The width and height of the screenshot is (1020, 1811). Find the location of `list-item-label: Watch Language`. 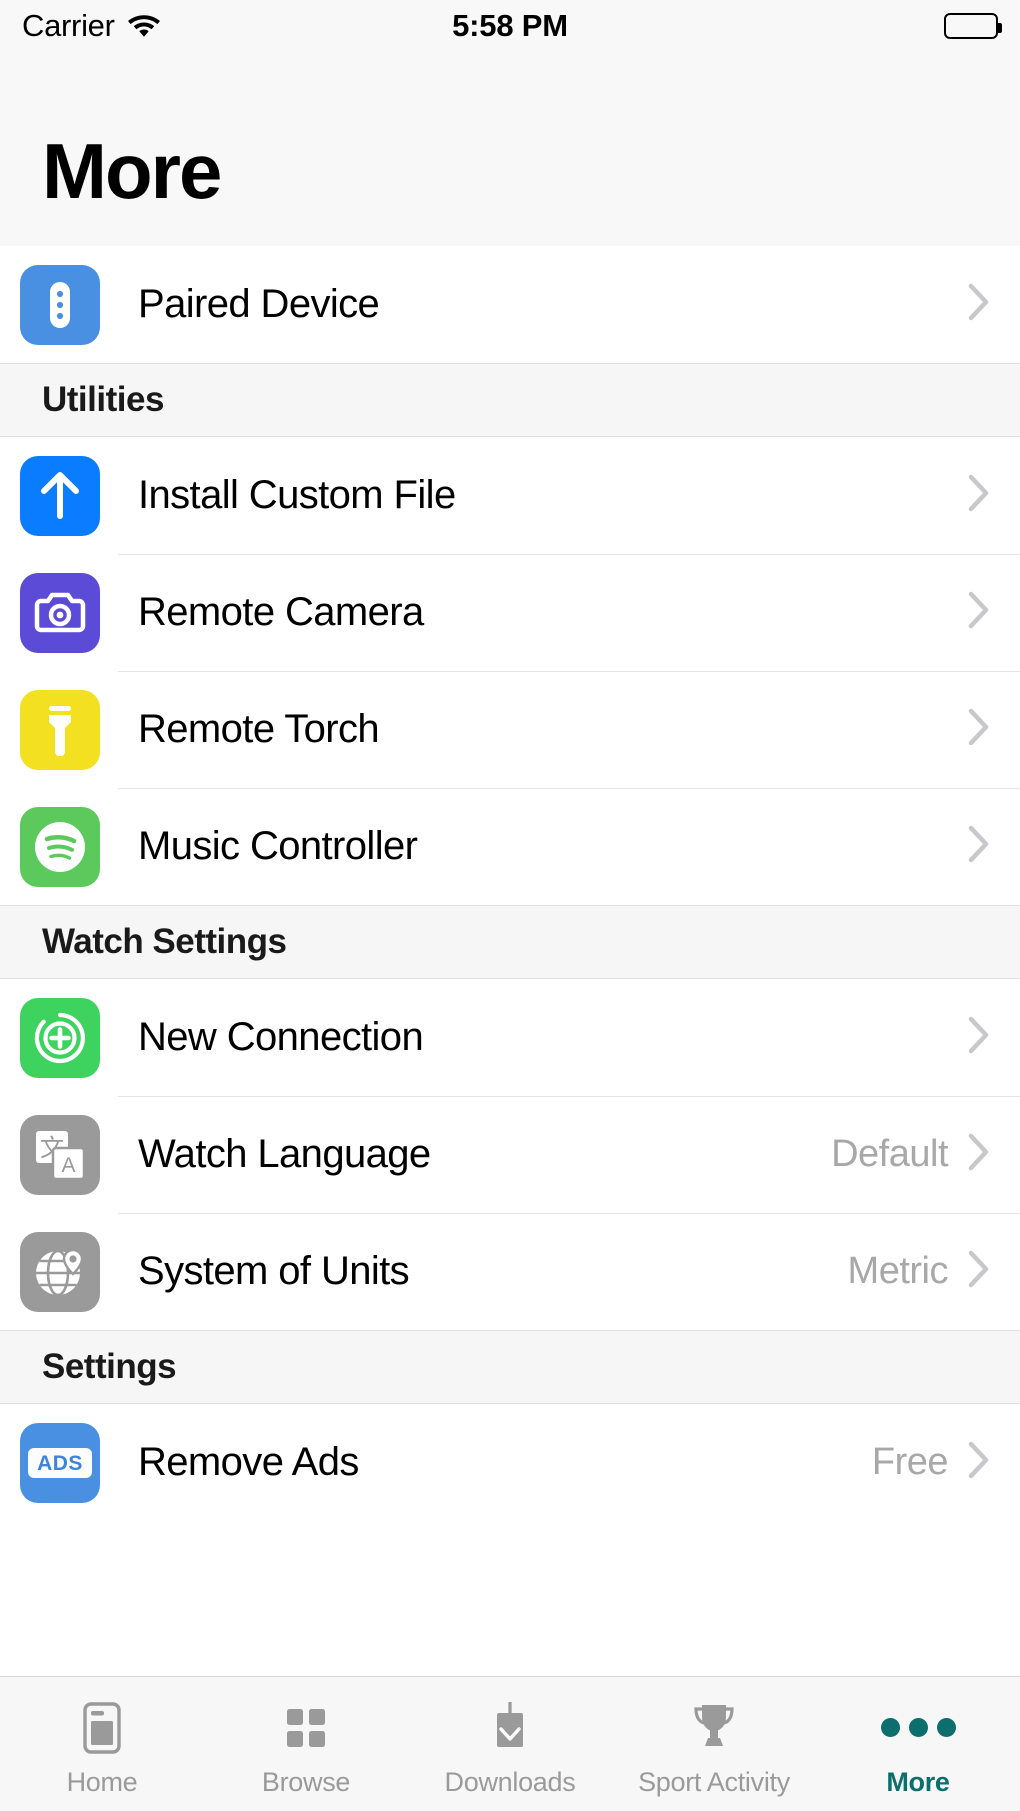

list-item-label: Watch Language is located at coordinates (284, 1154).